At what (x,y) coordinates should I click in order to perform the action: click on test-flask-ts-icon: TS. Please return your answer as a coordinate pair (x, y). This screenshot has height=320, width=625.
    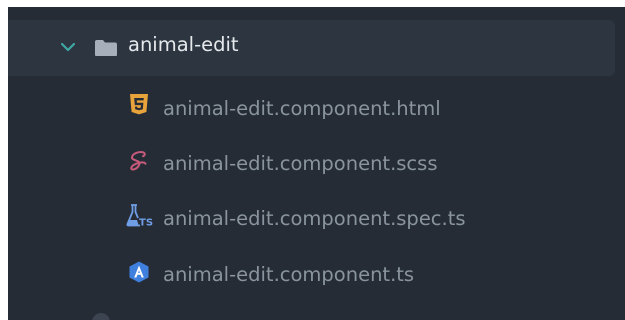
    Looking at the image, I should click on (139, 216).